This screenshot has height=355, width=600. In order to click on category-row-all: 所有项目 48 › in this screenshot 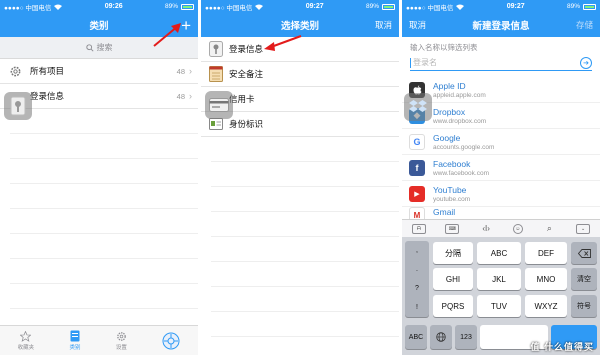, I will do `click(99, 71)`.